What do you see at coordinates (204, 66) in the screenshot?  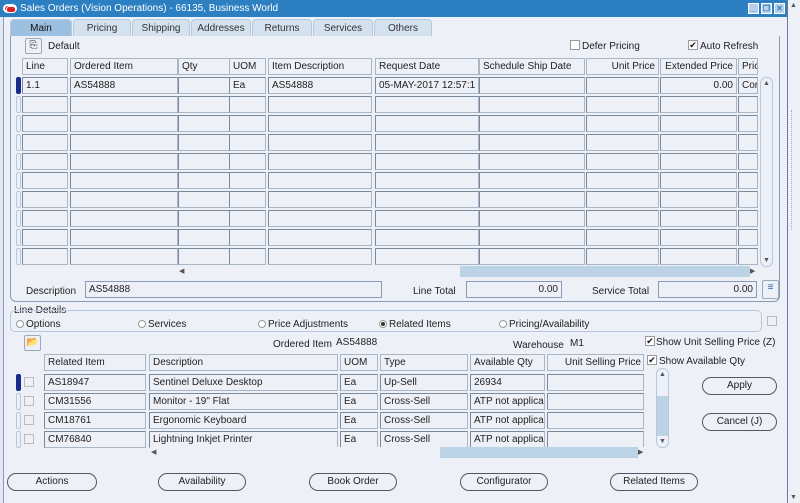 I see `column-header: Qty` at bounding box center [204, 66].